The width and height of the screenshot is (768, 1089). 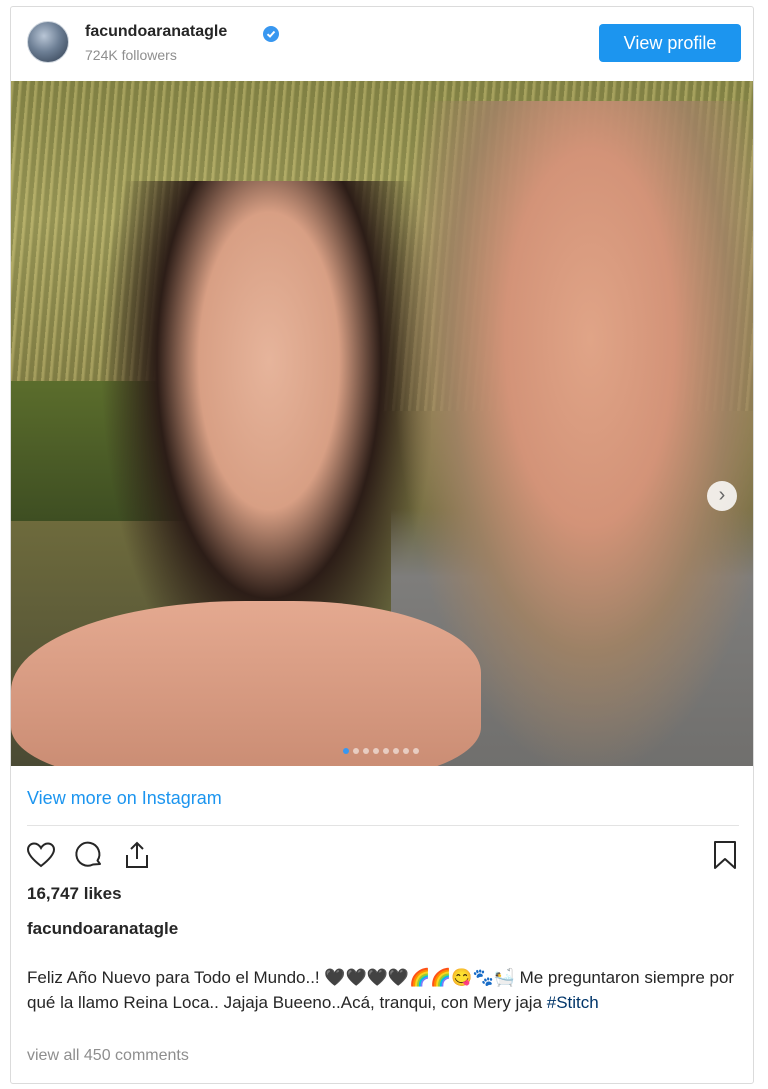 I want to click on follower-count: 724K followers, so click(x=131, y=55).